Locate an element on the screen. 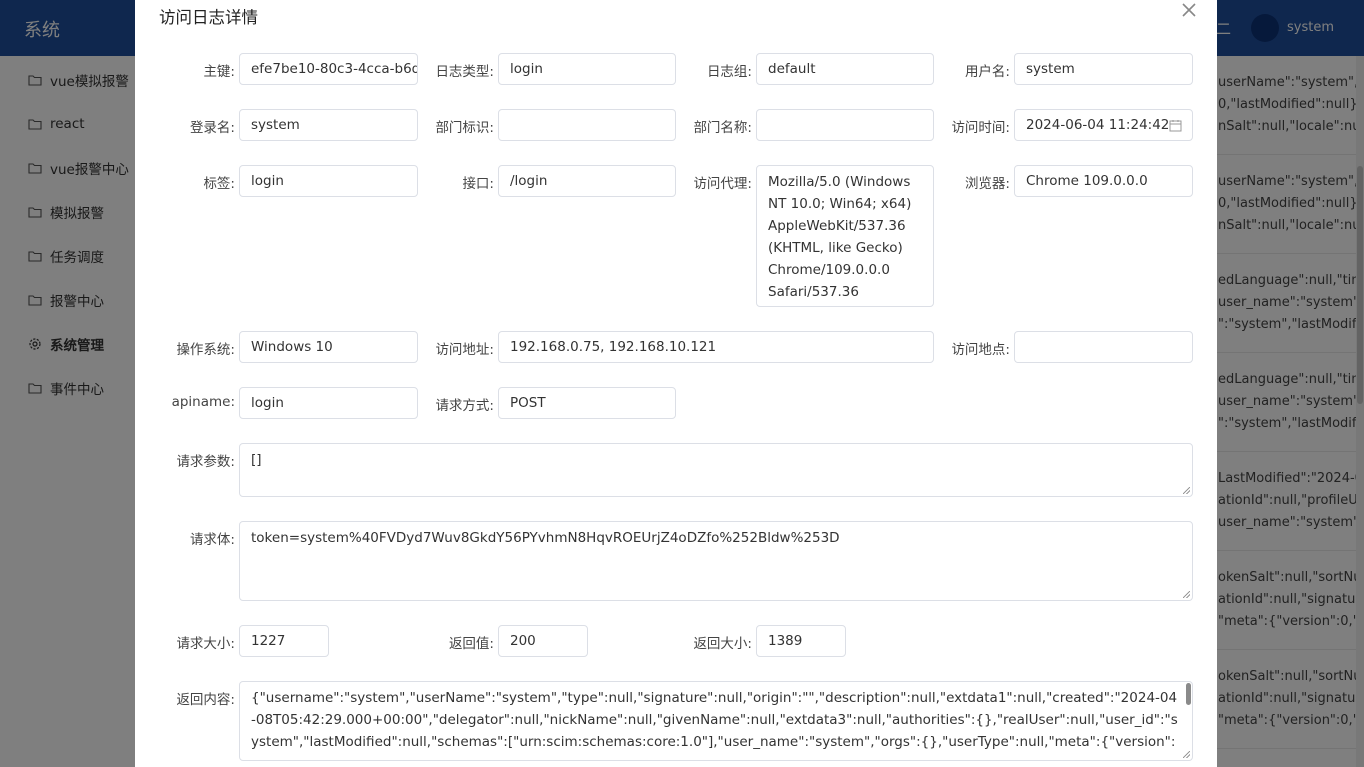 The image size is (1364, 767). dept-id-label: 部门标识: is located at coordinates (464, 128).